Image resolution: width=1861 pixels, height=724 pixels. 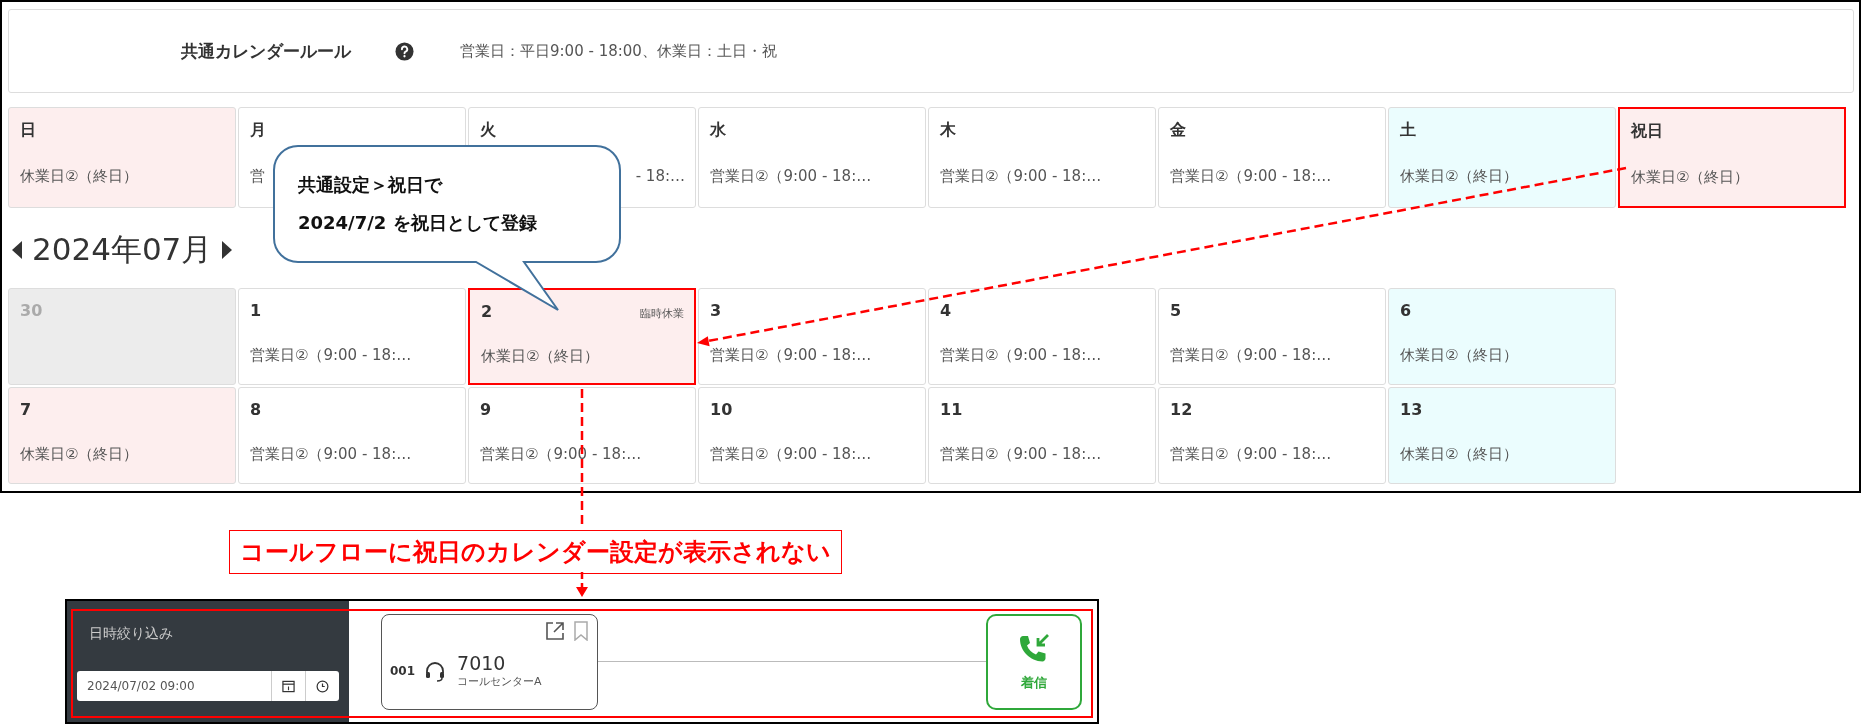 What do you see at coordinates (488, 130) in the screenshot?
I see `weekday-label: 火` at bounding box center [488, 130].